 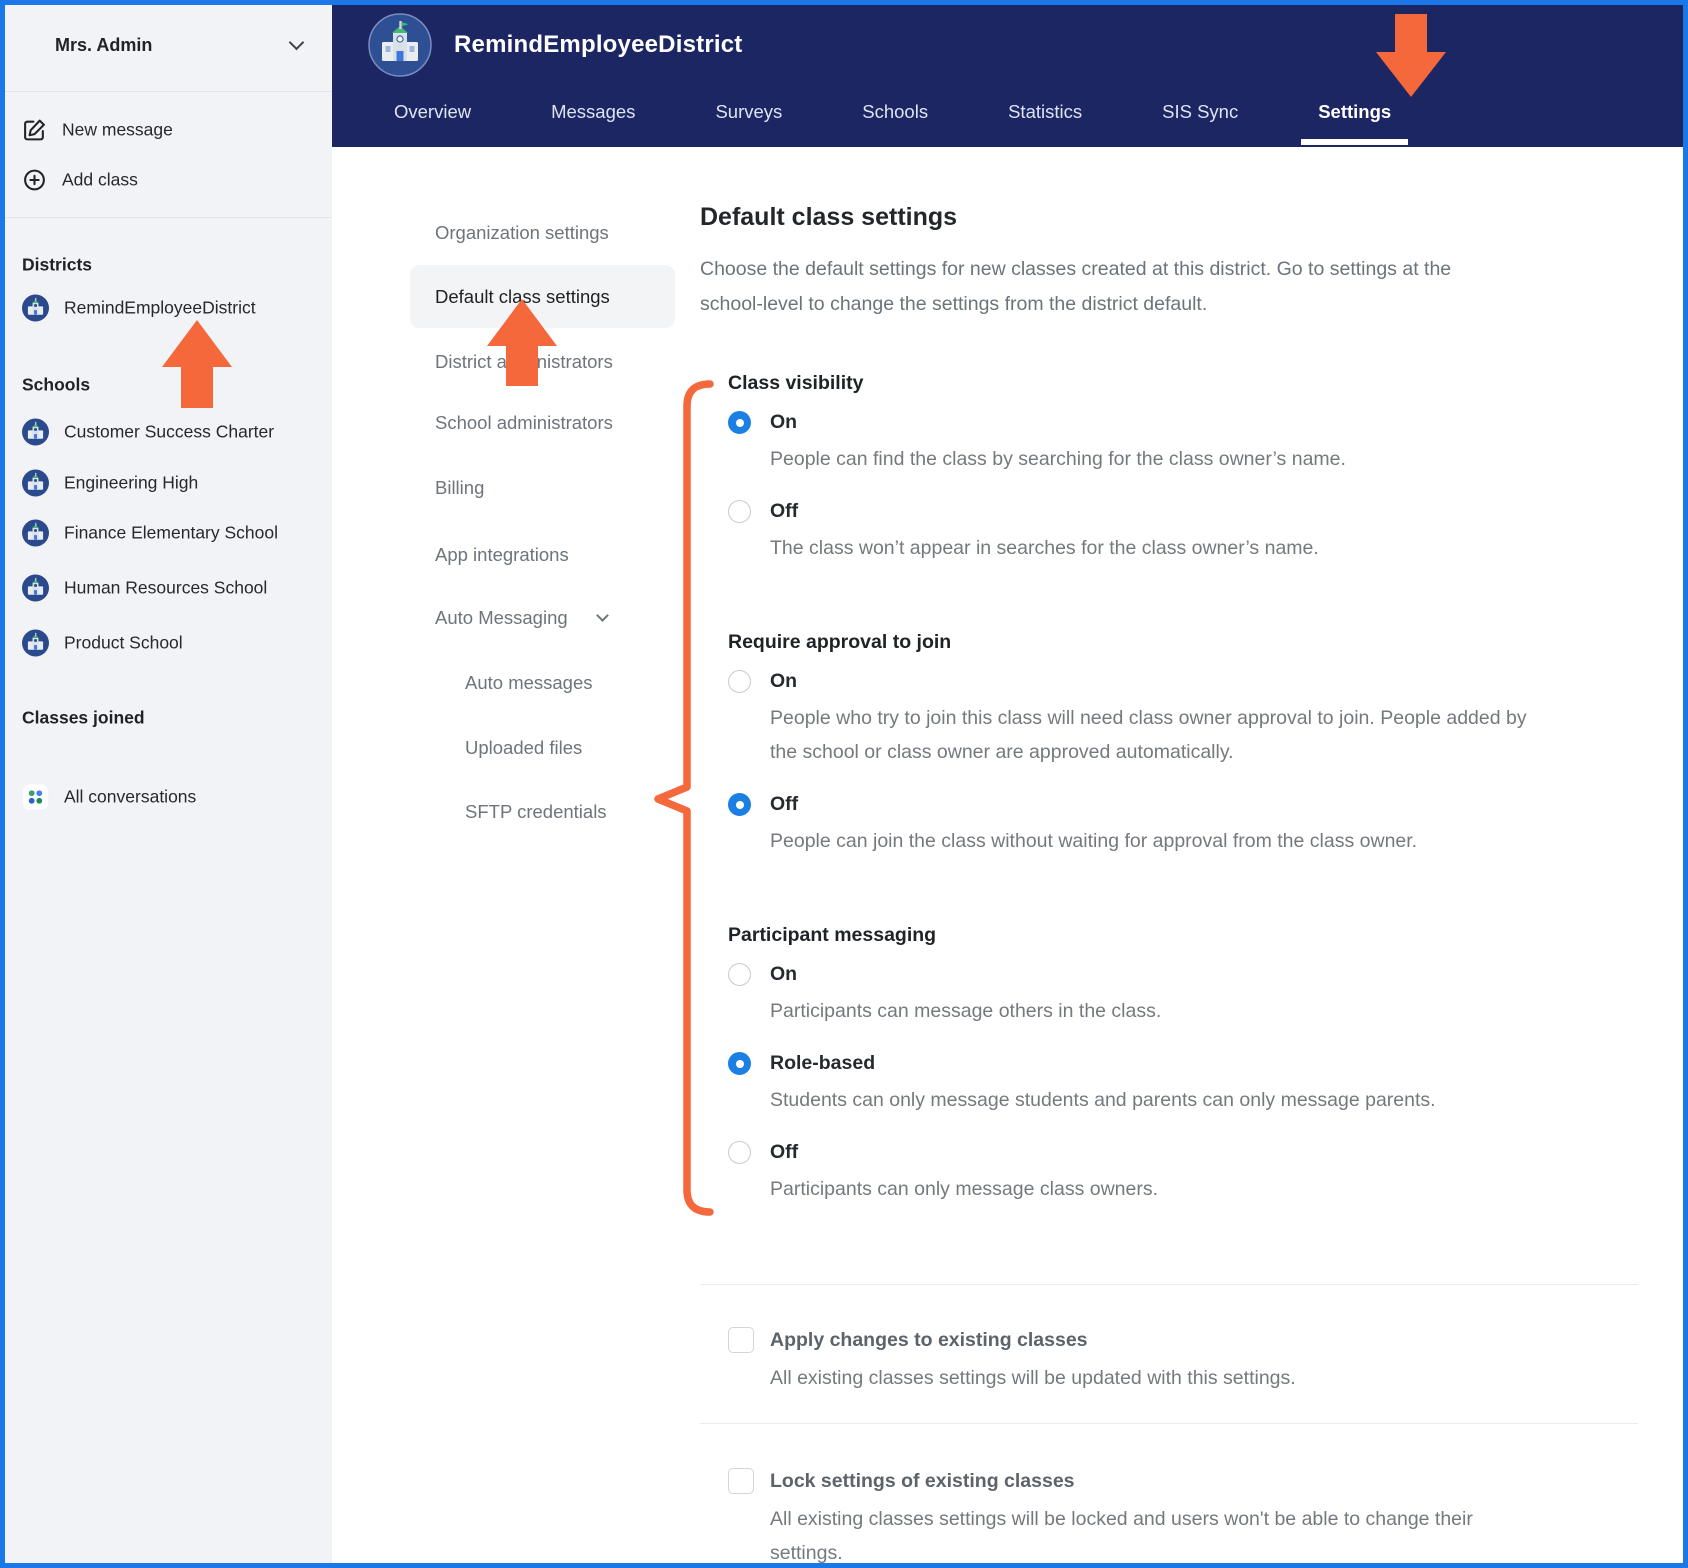 I want to click on apply-changes-row: Apply changes to existing classes, so click(x=1183, y=1340).